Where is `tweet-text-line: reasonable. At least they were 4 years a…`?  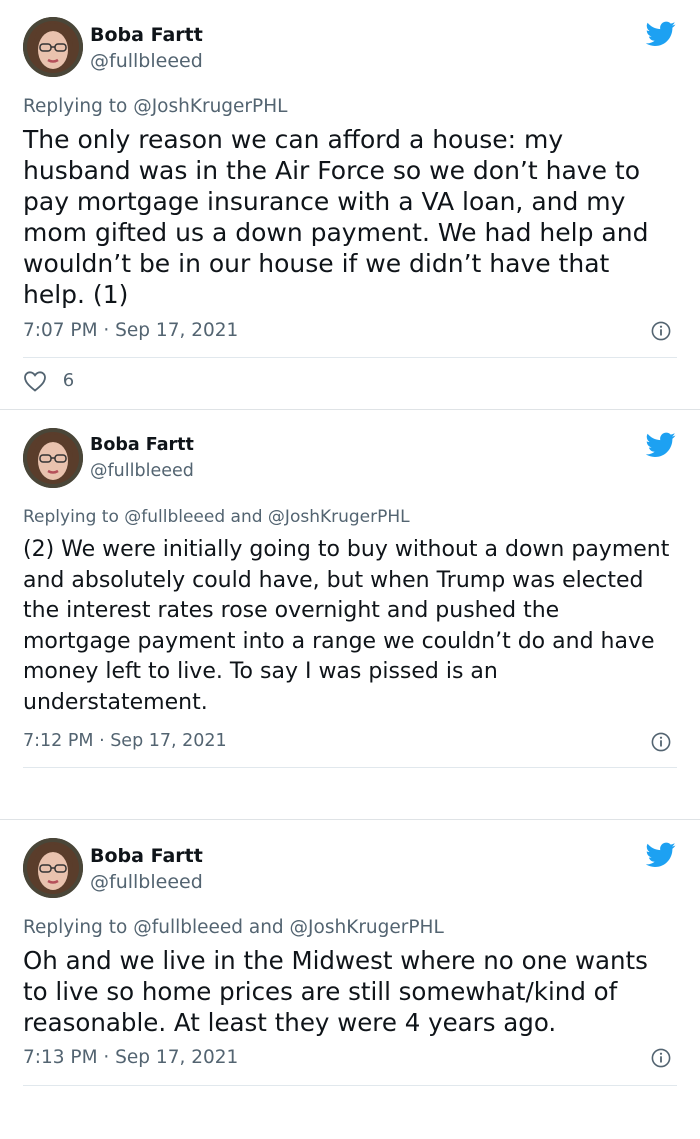 tweet-text-line: reasonable. At least they were 4 years a… is located at coordinates (290, 1022).